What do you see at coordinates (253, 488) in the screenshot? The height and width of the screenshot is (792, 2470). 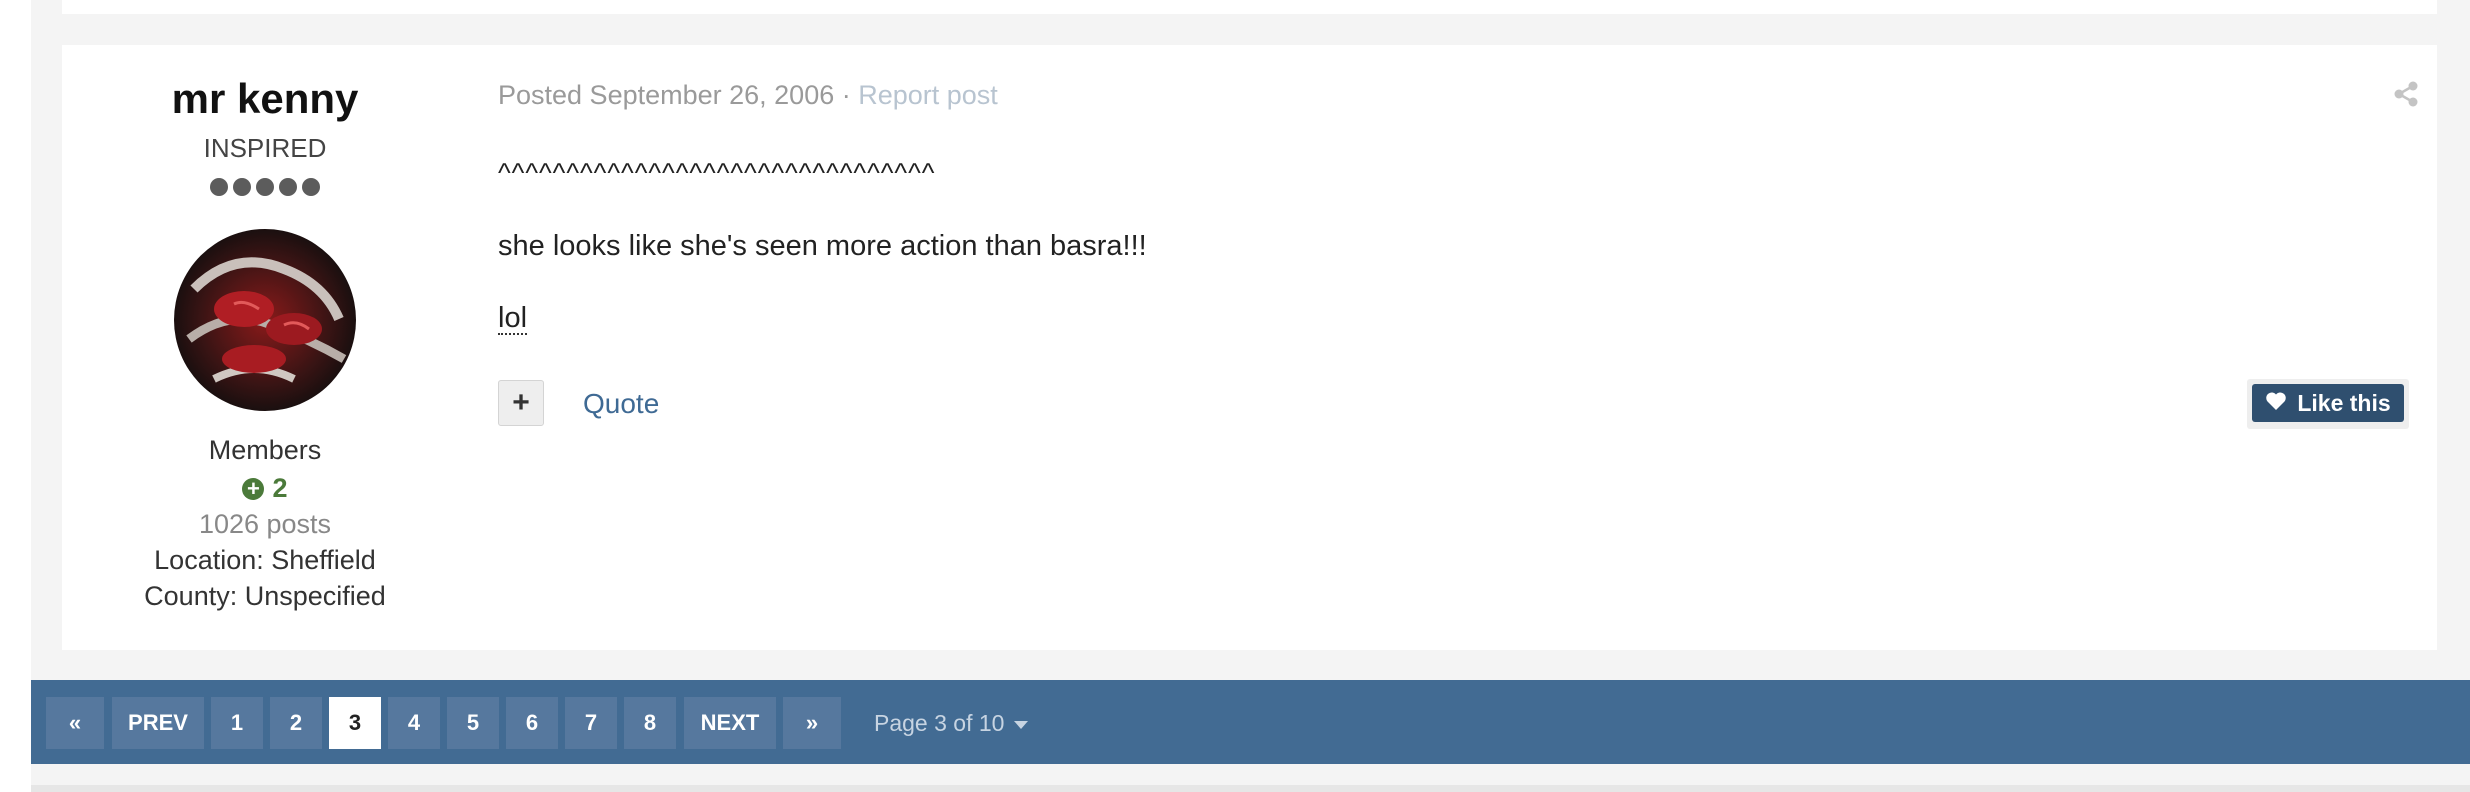 I see `plus-circle-icon: +` at bounding box center [253, 488].